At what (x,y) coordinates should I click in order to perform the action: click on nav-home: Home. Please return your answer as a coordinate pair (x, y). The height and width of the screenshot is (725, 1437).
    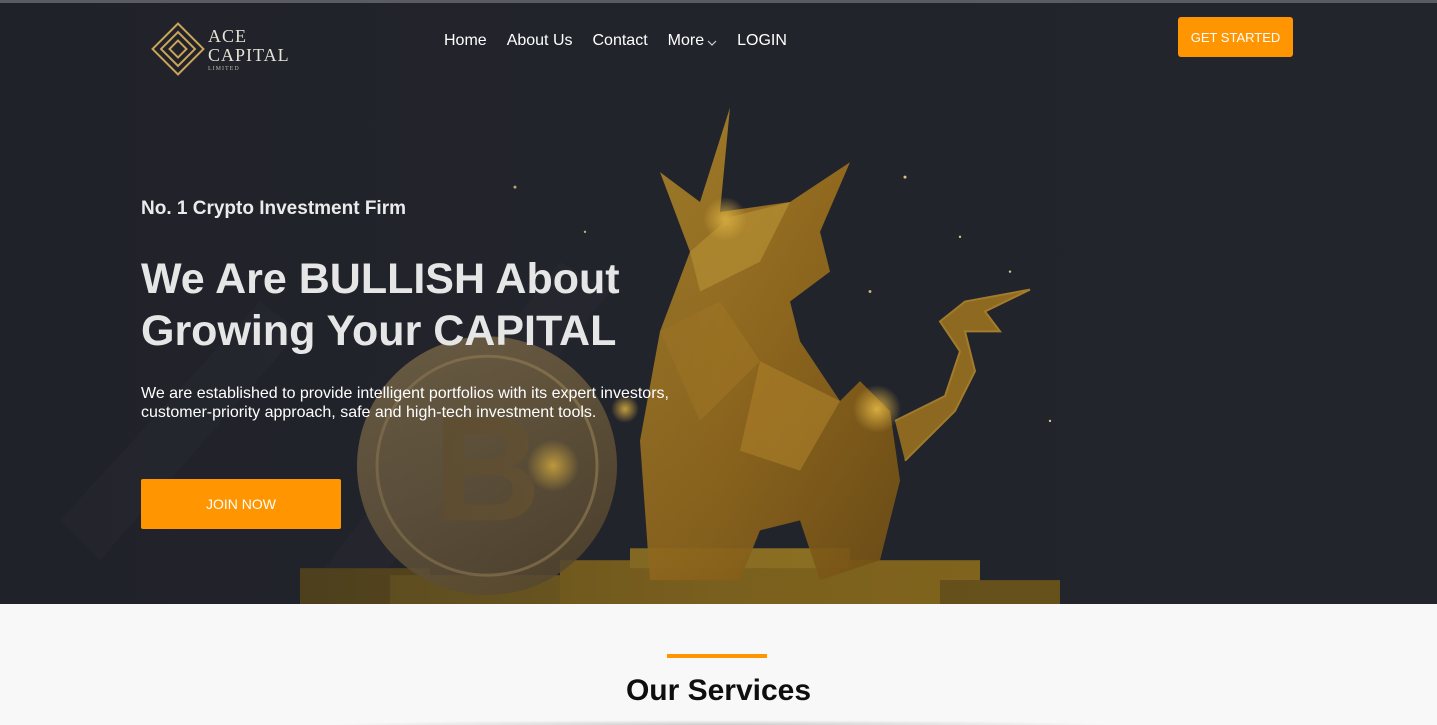
    Looking at the image, I should click on (465, 41).